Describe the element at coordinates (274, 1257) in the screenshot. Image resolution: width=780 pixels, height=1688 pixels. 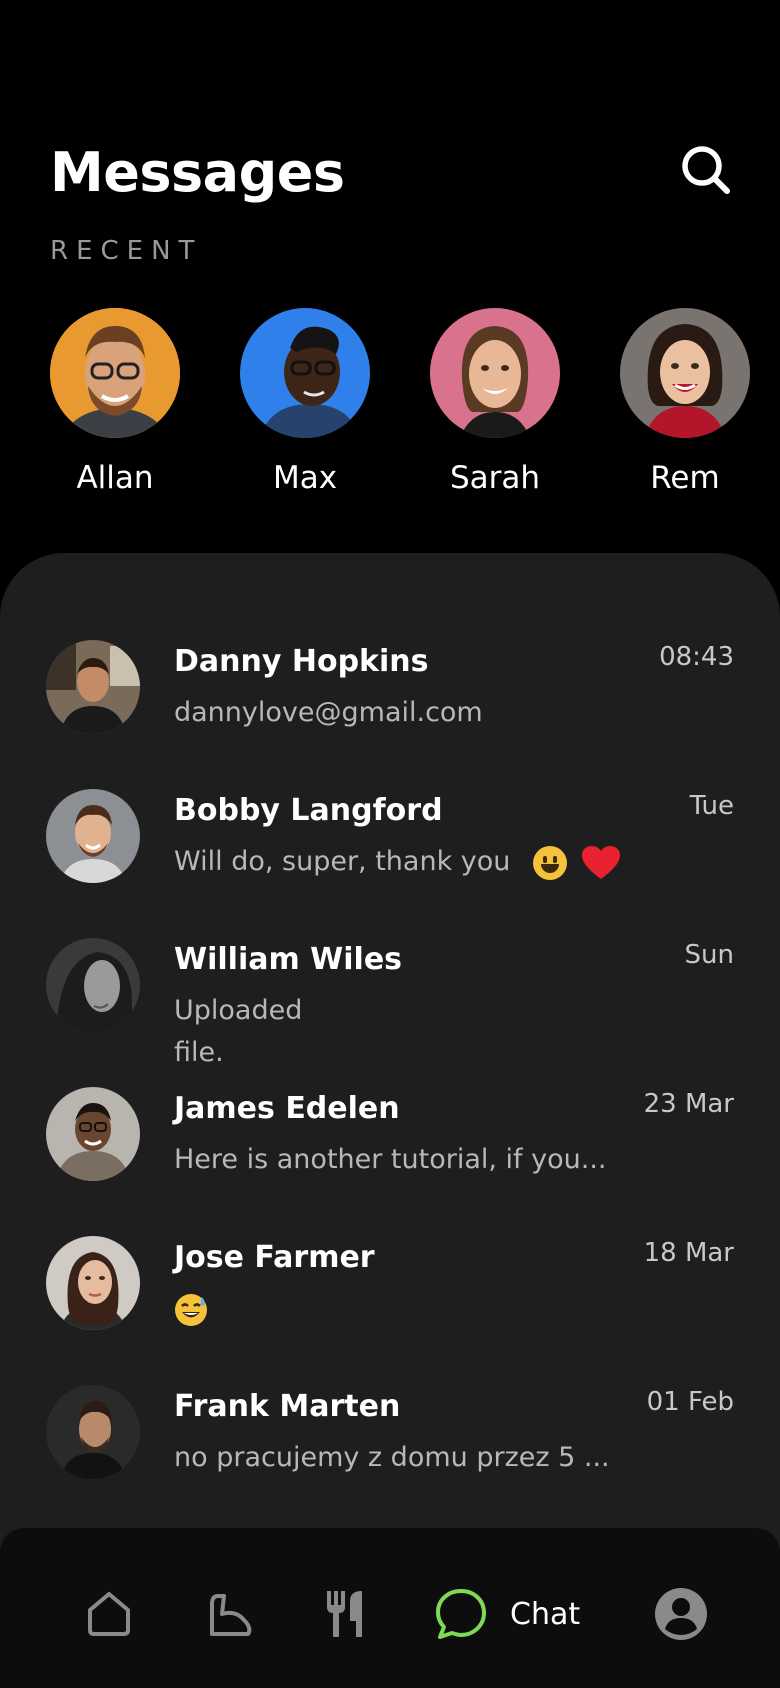
I see `contact-name: Jose Farmer` at that location.